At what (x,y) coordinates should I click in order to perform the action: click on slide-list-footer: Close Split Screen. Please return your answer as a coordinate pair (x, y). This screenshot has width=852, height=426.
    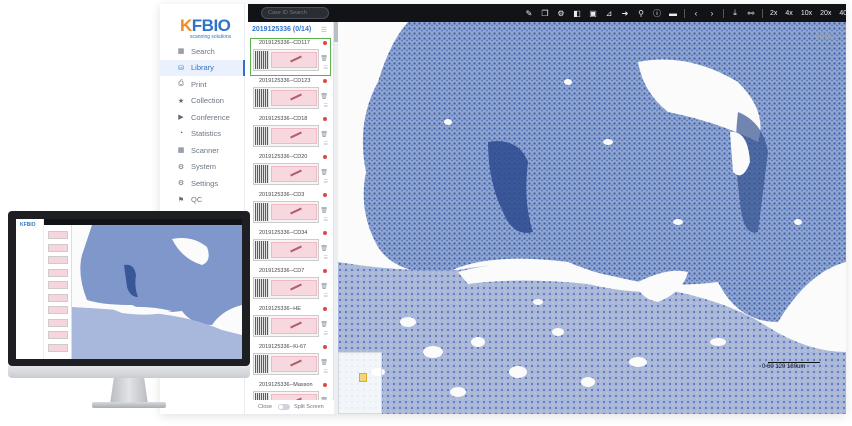
    Looking at the image, I should click on (291, 407).